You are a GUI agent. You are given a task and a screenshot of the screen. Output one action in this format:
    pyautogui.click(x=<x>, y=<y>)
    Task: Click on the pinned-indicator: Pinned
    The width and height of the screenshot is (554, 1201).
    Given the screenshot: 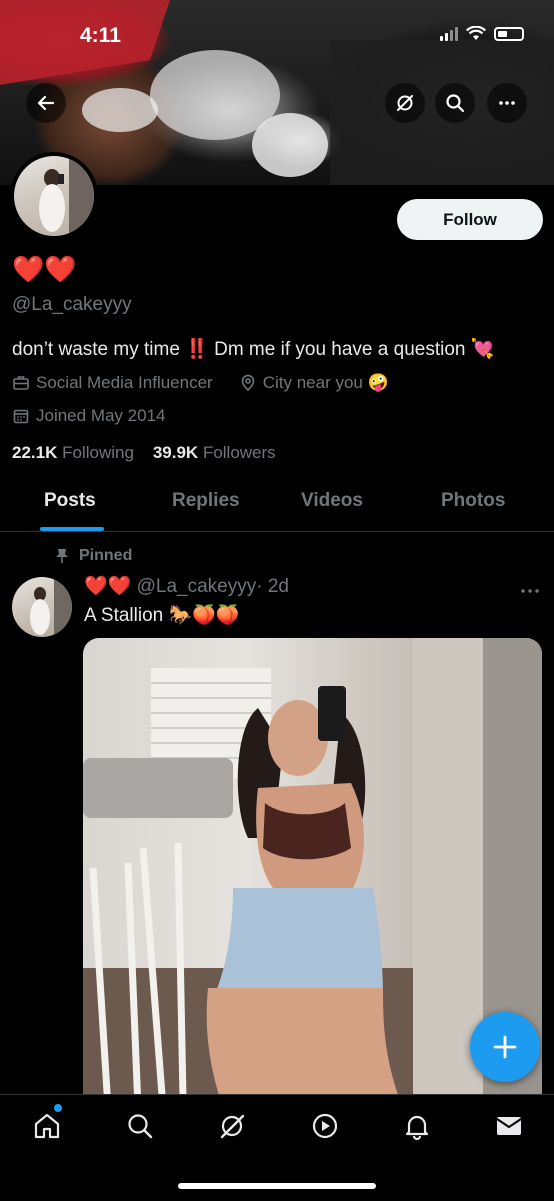 What is the action you would take?
    pyautogui.click(x=93, y=556)
    